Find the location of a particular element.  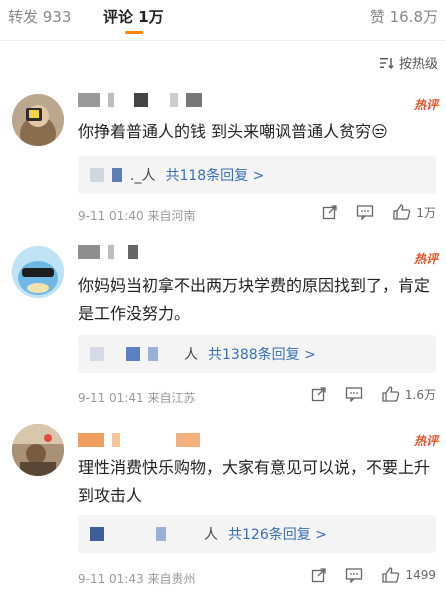

reply-username: ._人 is located at coordinates (143, 176).